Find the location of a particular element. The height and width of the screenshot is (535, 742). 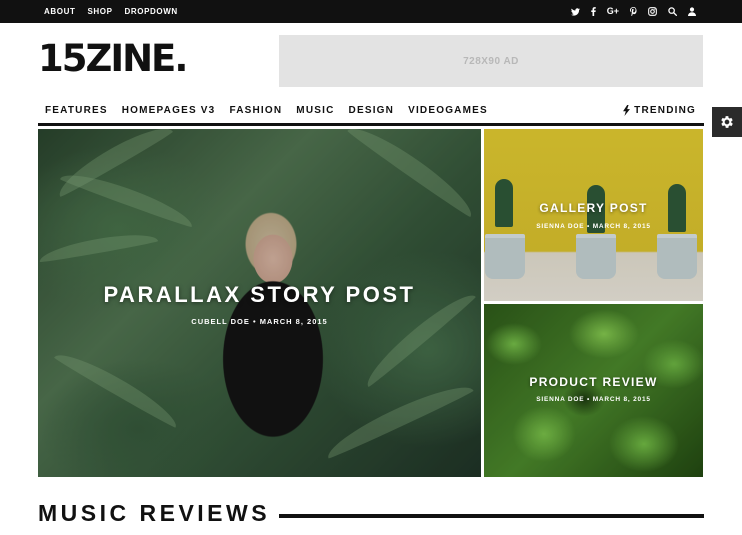

nav-item-homepages: HOMEPAGES V3 is located at coordinates (169, 110).